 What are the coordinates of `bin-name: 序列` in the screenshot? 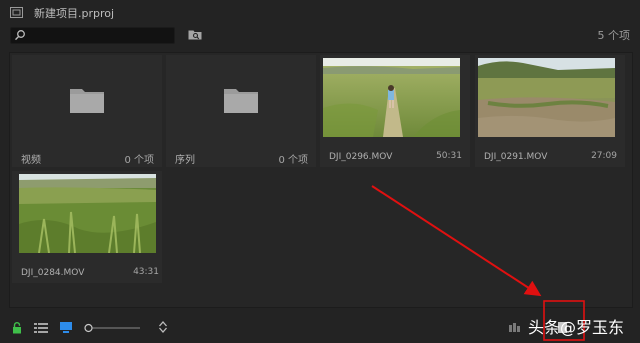 It's located at (185, 160).